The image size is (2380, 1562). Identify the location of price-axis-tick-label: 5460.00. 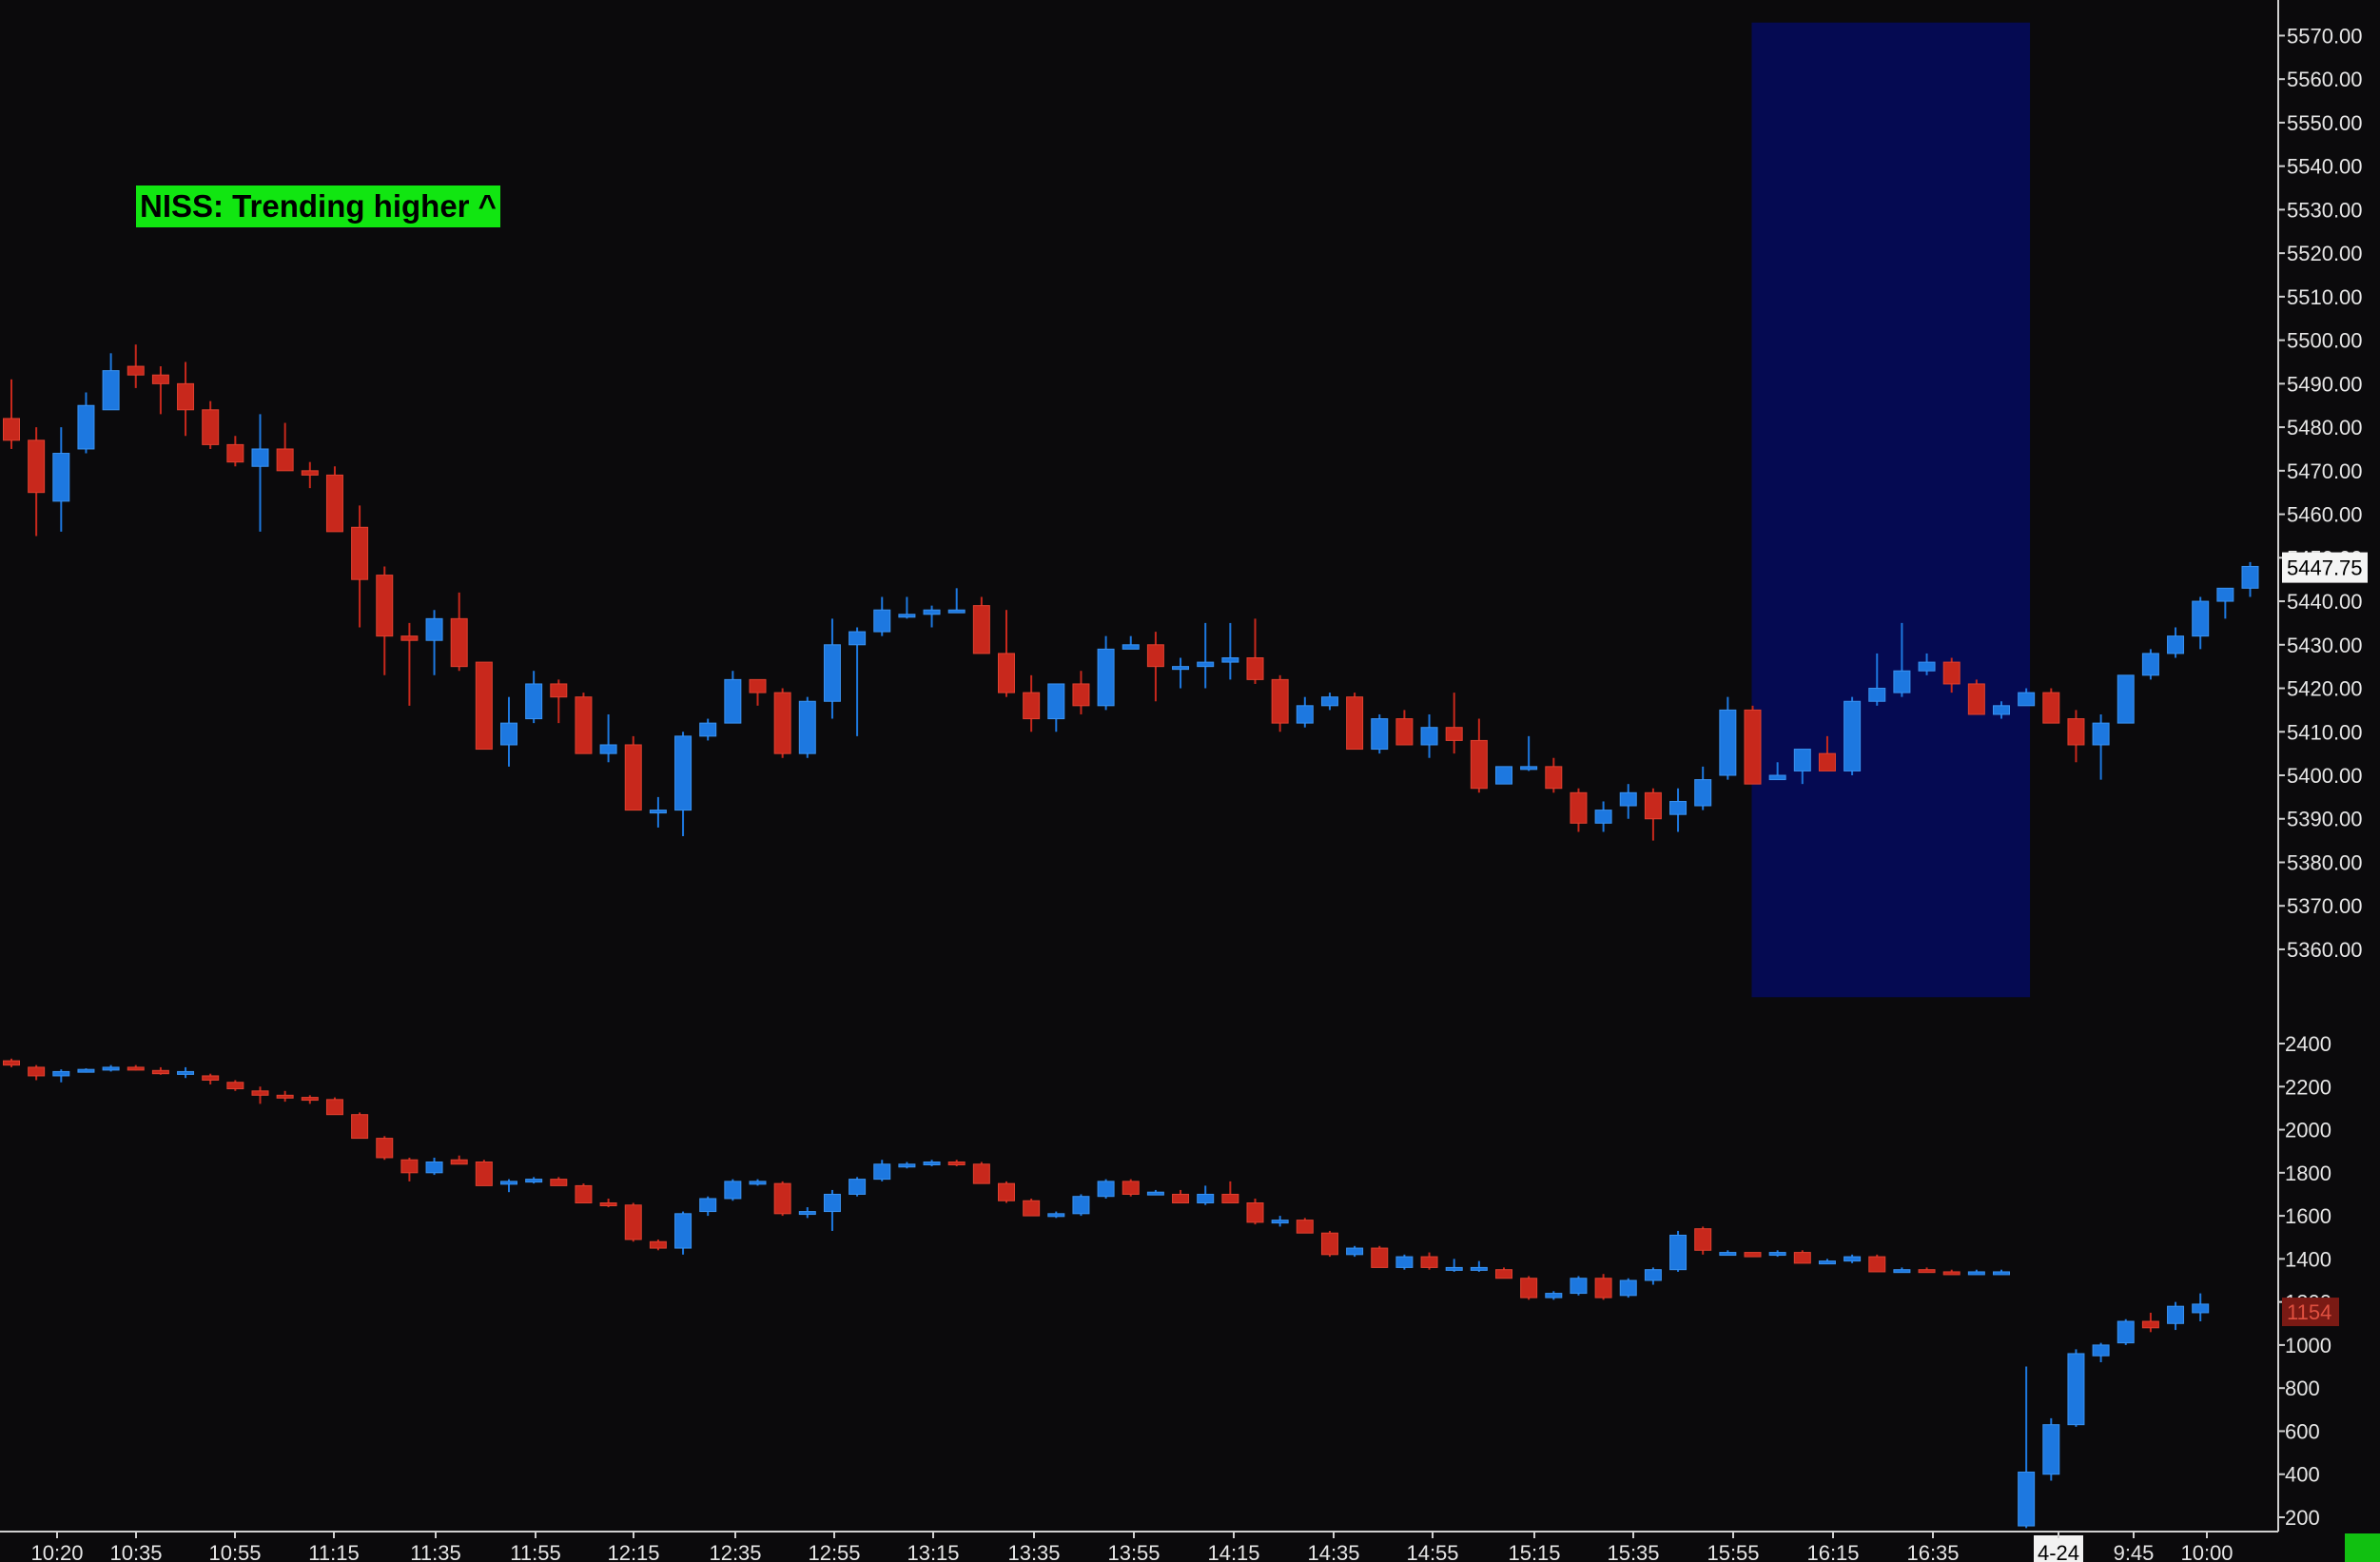
(2325, 515).